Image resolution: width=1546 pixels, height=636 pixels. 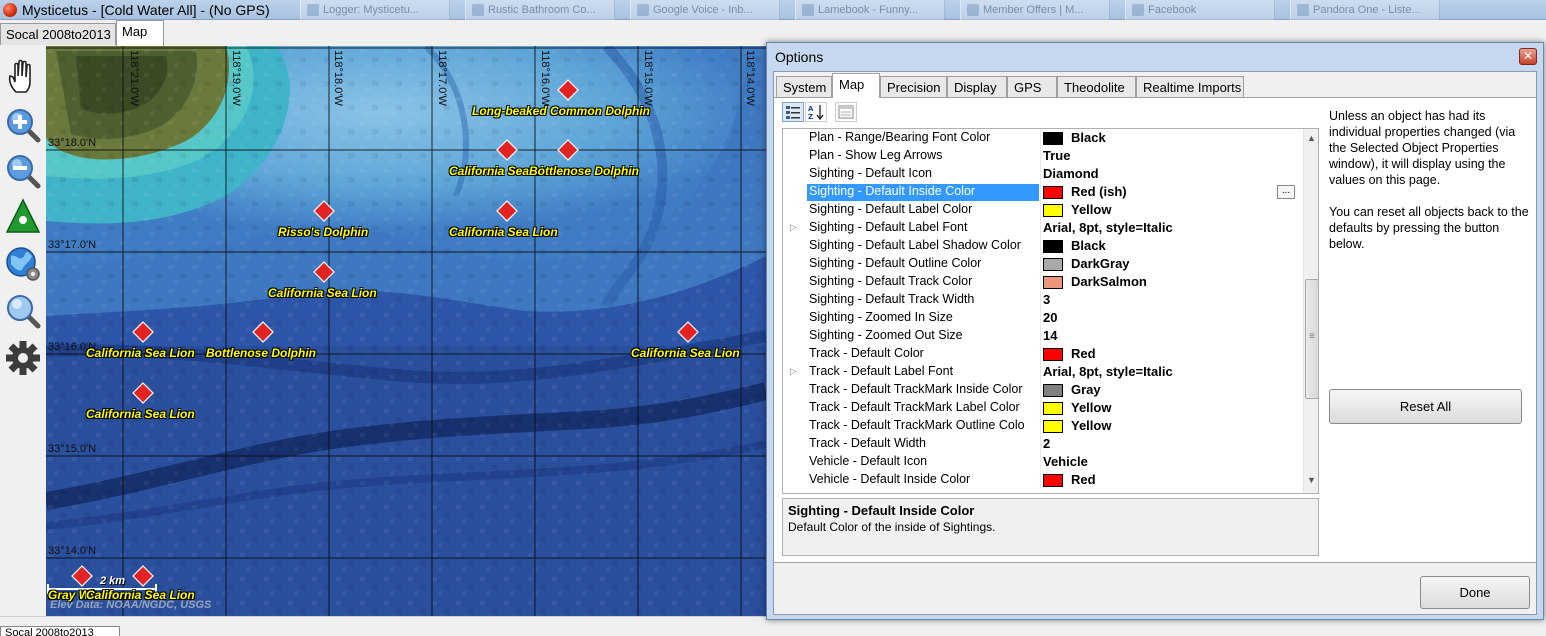 I want to click on alphabetical-sort-icon: A Z, so click(x=816, y=112).